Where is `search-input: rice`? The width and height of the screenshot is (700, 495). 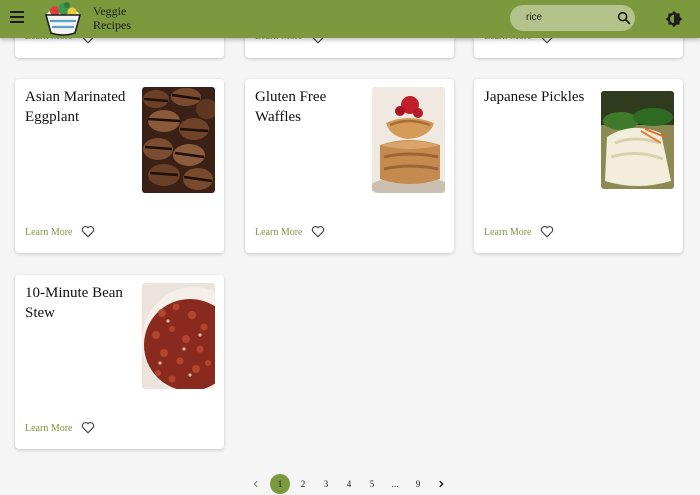
search-input: rice is located at coordinates (534, 17).